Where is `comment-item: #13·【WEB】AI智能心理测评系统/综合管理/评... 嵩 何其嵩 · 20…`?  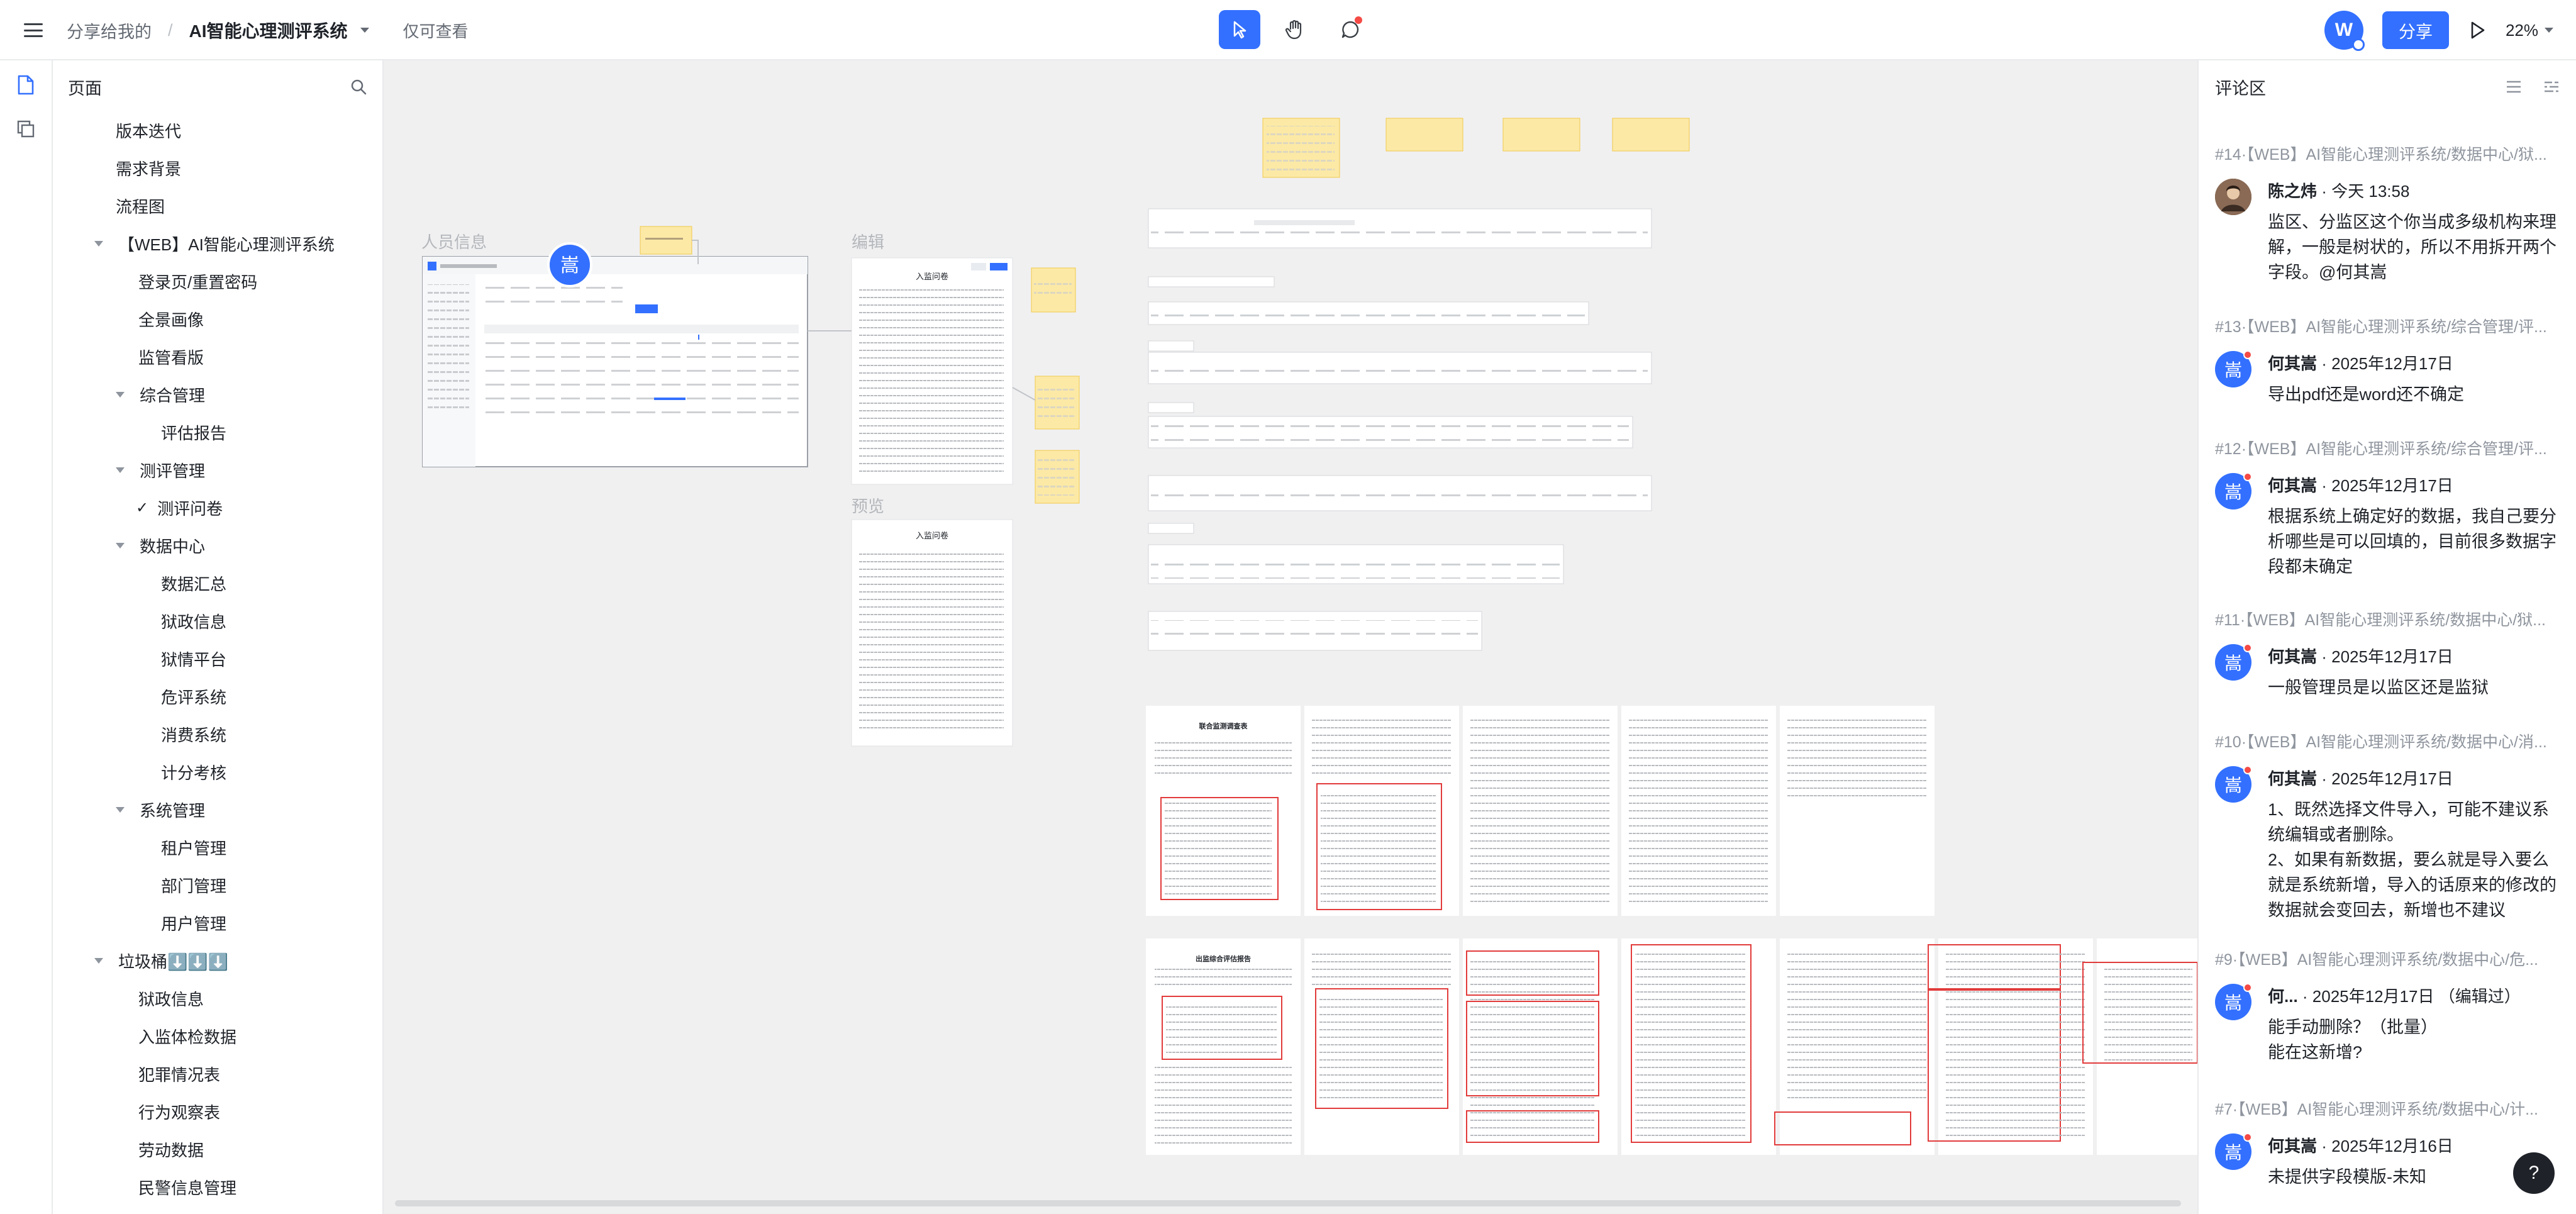 comment-item: #13·【WEB】AI智能心理测评系统/综合管理/评... 嵩 何其嵩 · 20… is located at coordinates (2385, 361).